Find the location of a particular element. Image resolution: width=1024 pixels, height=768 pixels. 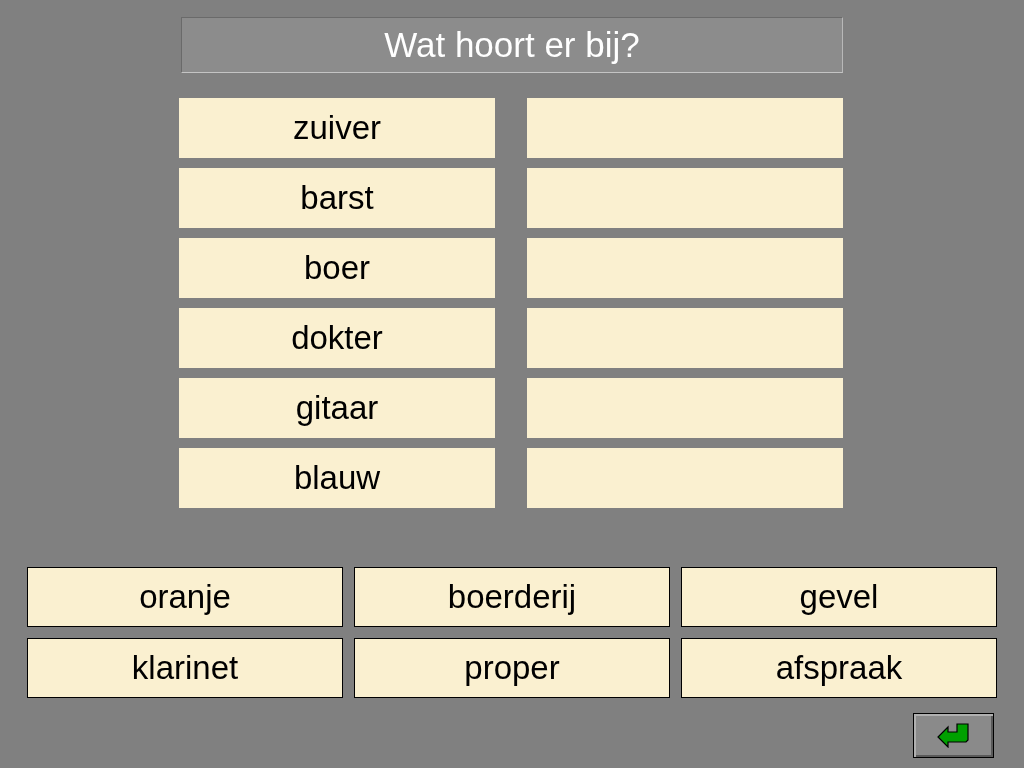

question-title: Wat hoort er bij? is located at coordinates (512, 45).